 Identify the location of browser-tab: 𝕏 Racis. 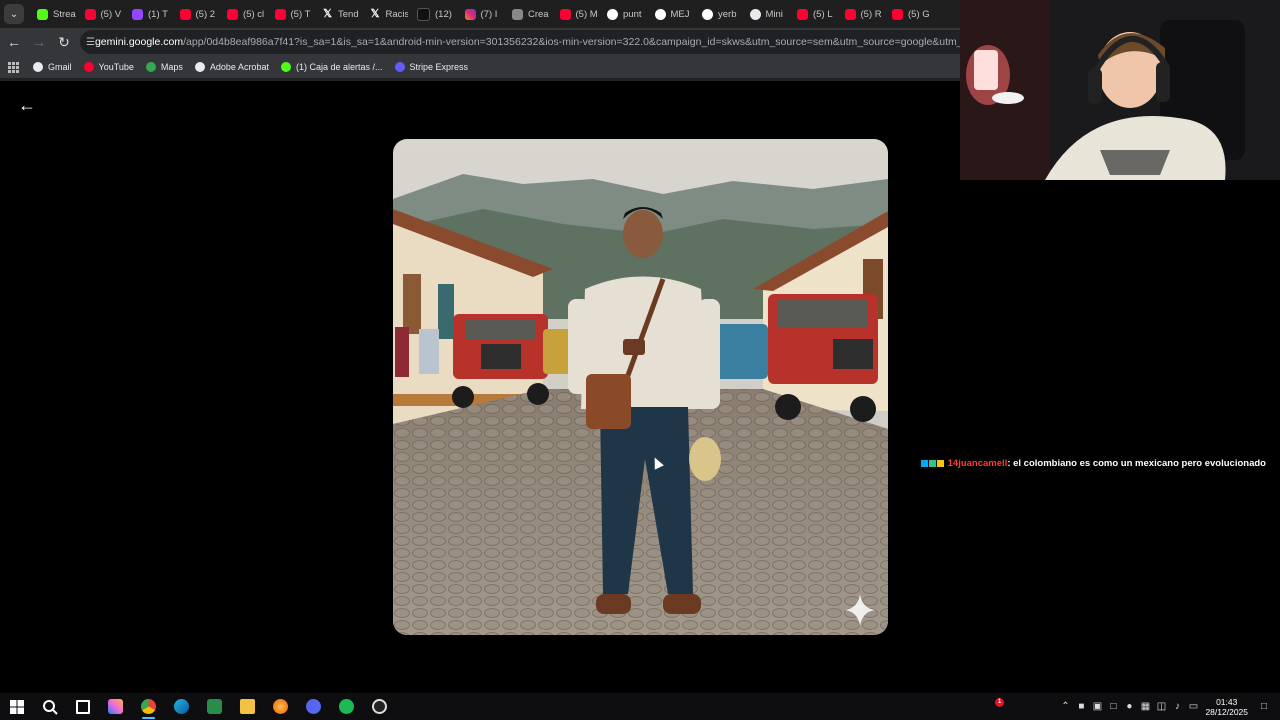
(385, 14).